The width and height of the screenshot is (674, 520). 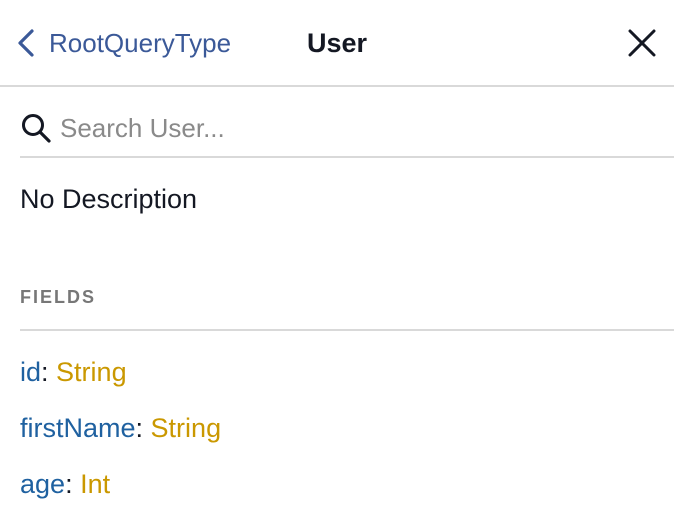 I want to click on field-type-link: Int, so click(x=95, y=484).